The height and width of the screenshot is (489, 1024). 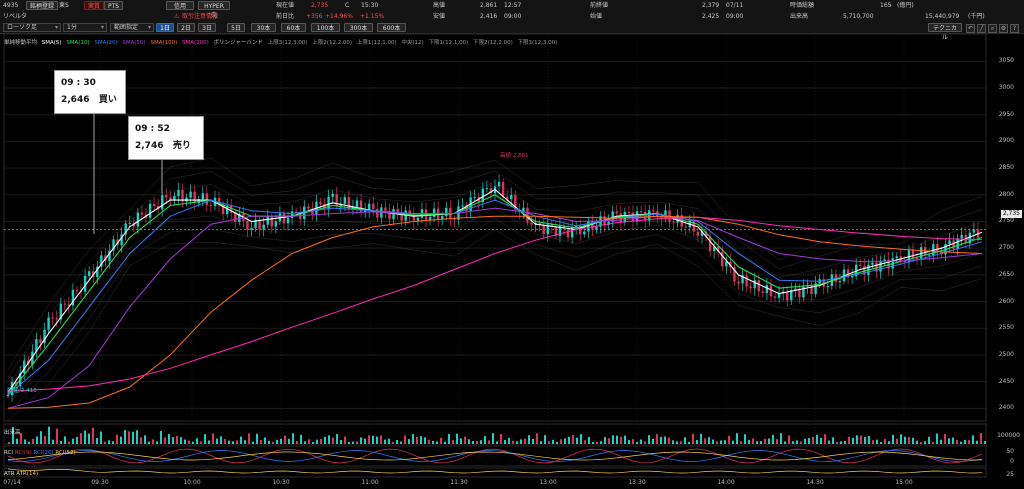 I want to click on register-stock-button: 銘柄登録, so click(x=42, y=5).